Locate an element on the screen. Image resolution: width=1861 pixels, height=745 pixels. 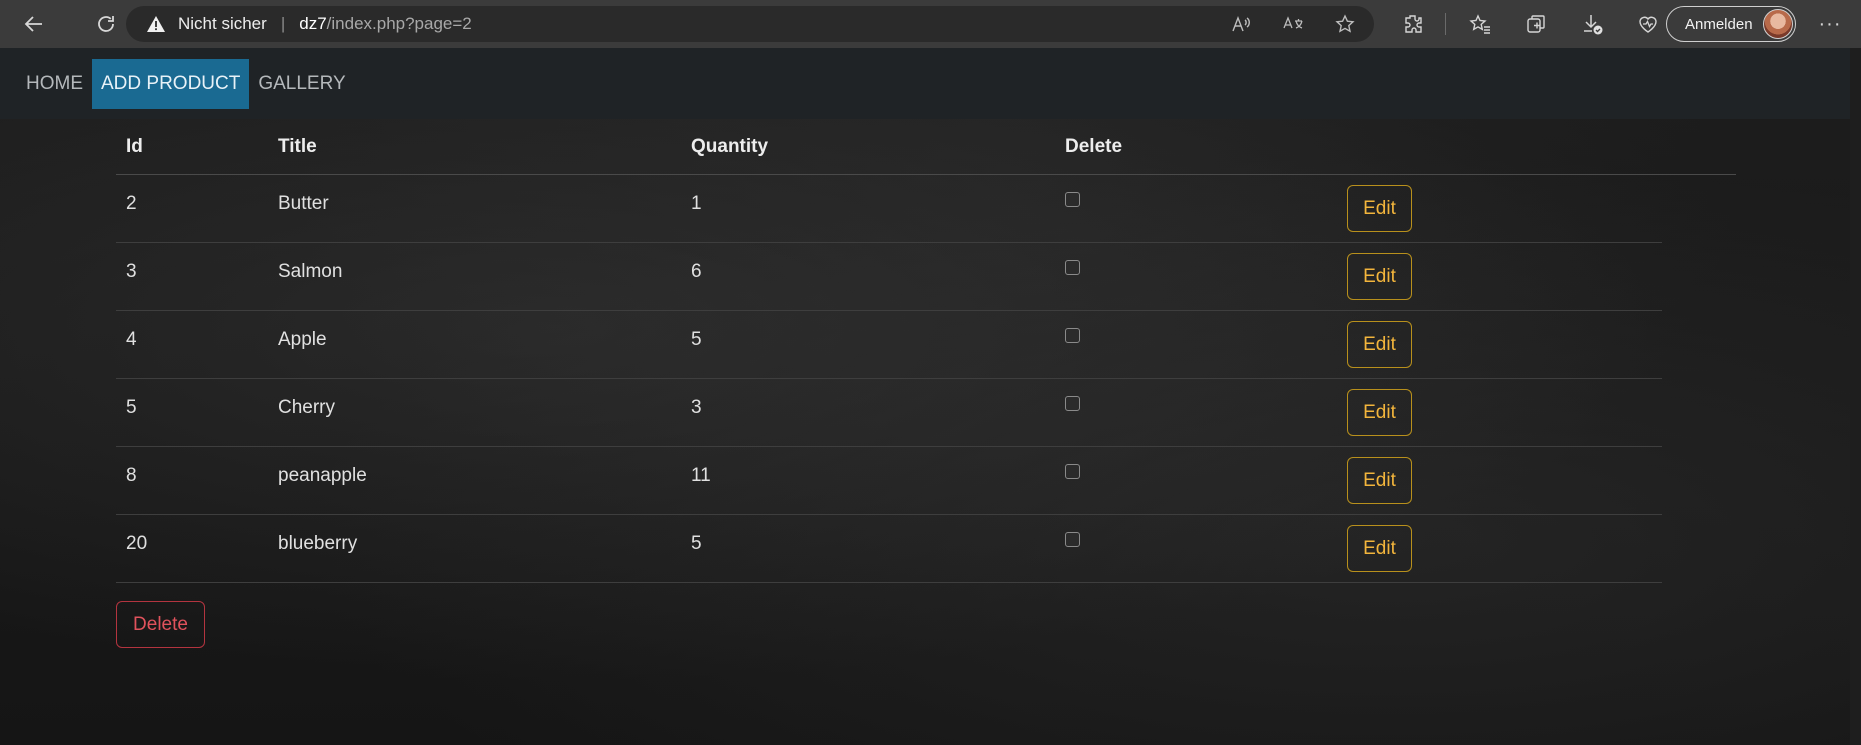
header-id: Id is located at coordinates (134, 146).